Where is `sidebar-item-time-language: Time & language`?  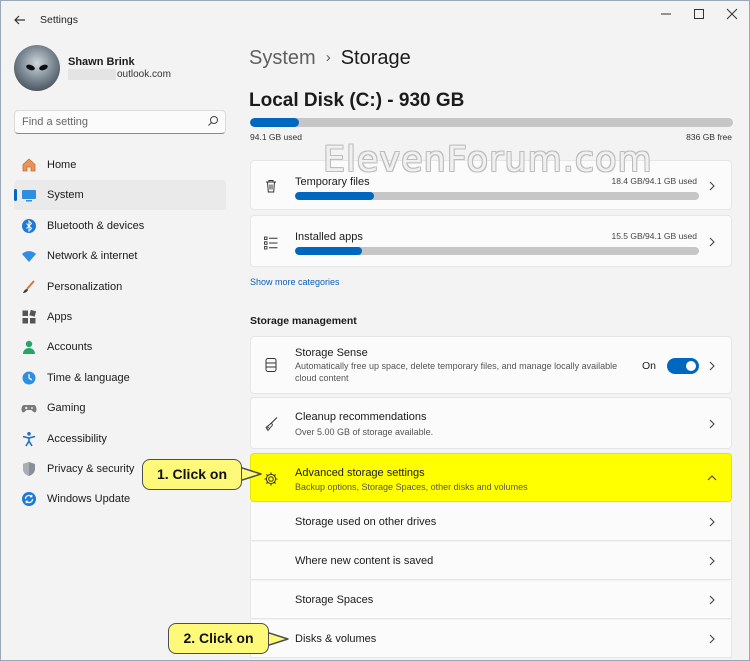 sidebar-item-time-language: Time & language is located at coordinates (120, 378).